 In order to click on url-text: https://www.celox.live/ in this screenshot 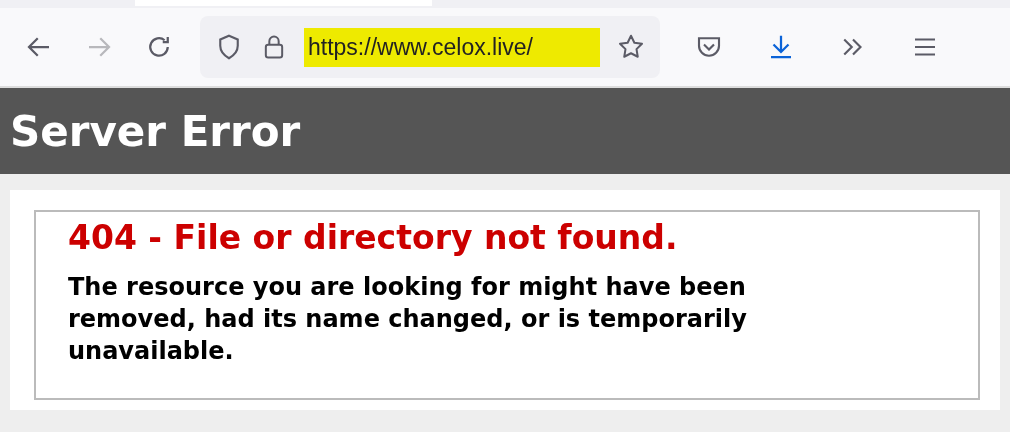, I will do `click(452, 47)`.